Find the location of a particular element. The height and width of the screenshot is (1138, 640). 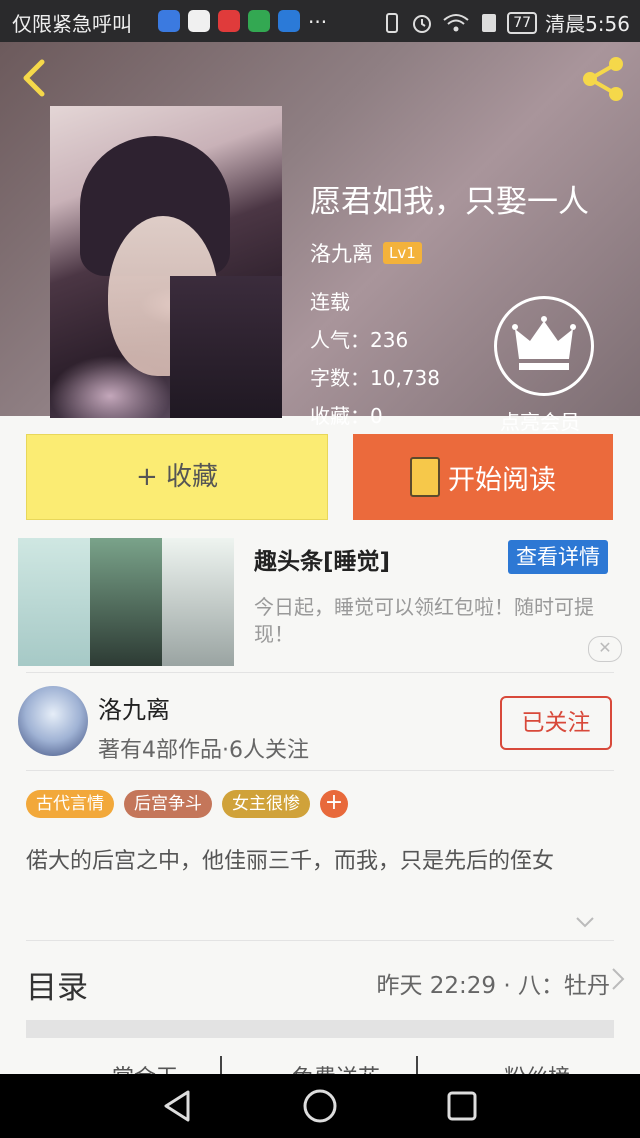

expand-chevron-icon is located at coordinates (585, 922).